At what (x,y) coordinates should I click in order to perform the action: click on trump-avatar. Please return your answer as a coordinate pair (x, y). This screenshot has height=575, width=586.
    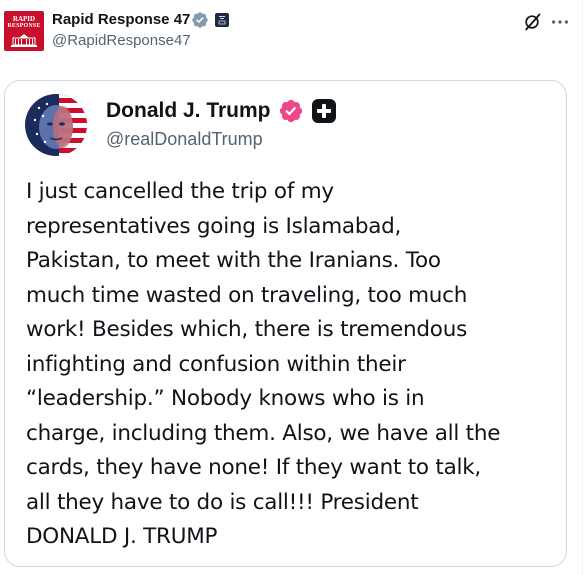
    Looking at the image, I should click on (56, 125).